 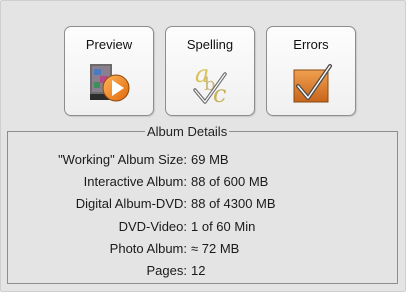 What do you see at coordinates (210, 159) in the screenshot?
I see `detail-value: 69 MB` at bounding box center [210, 159].